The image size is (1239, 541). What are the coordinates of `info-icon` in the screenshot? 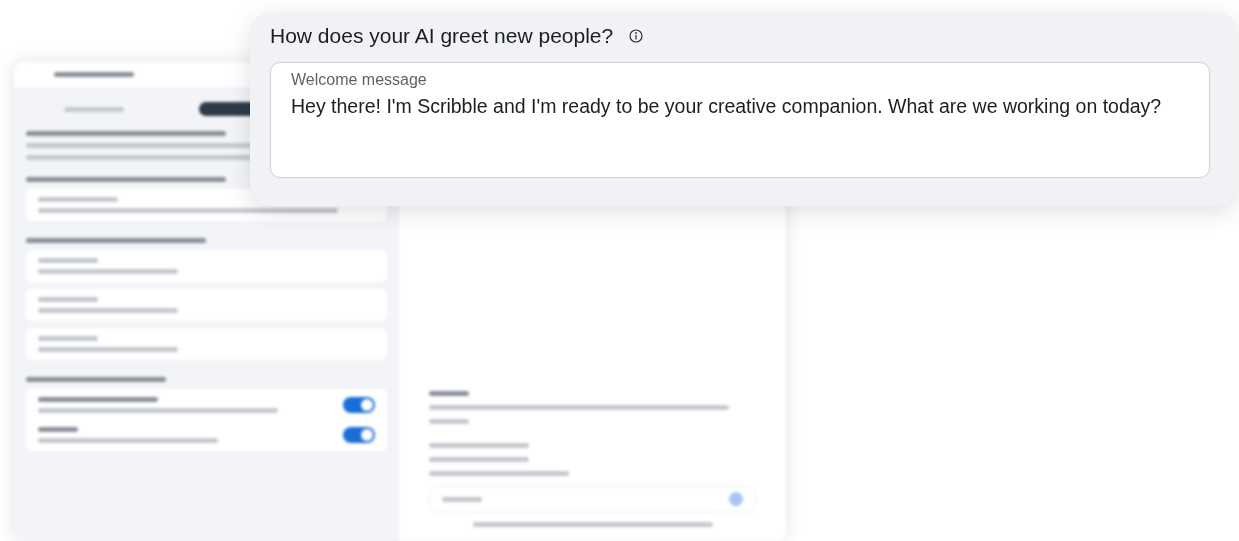 It's located at (636, 36).